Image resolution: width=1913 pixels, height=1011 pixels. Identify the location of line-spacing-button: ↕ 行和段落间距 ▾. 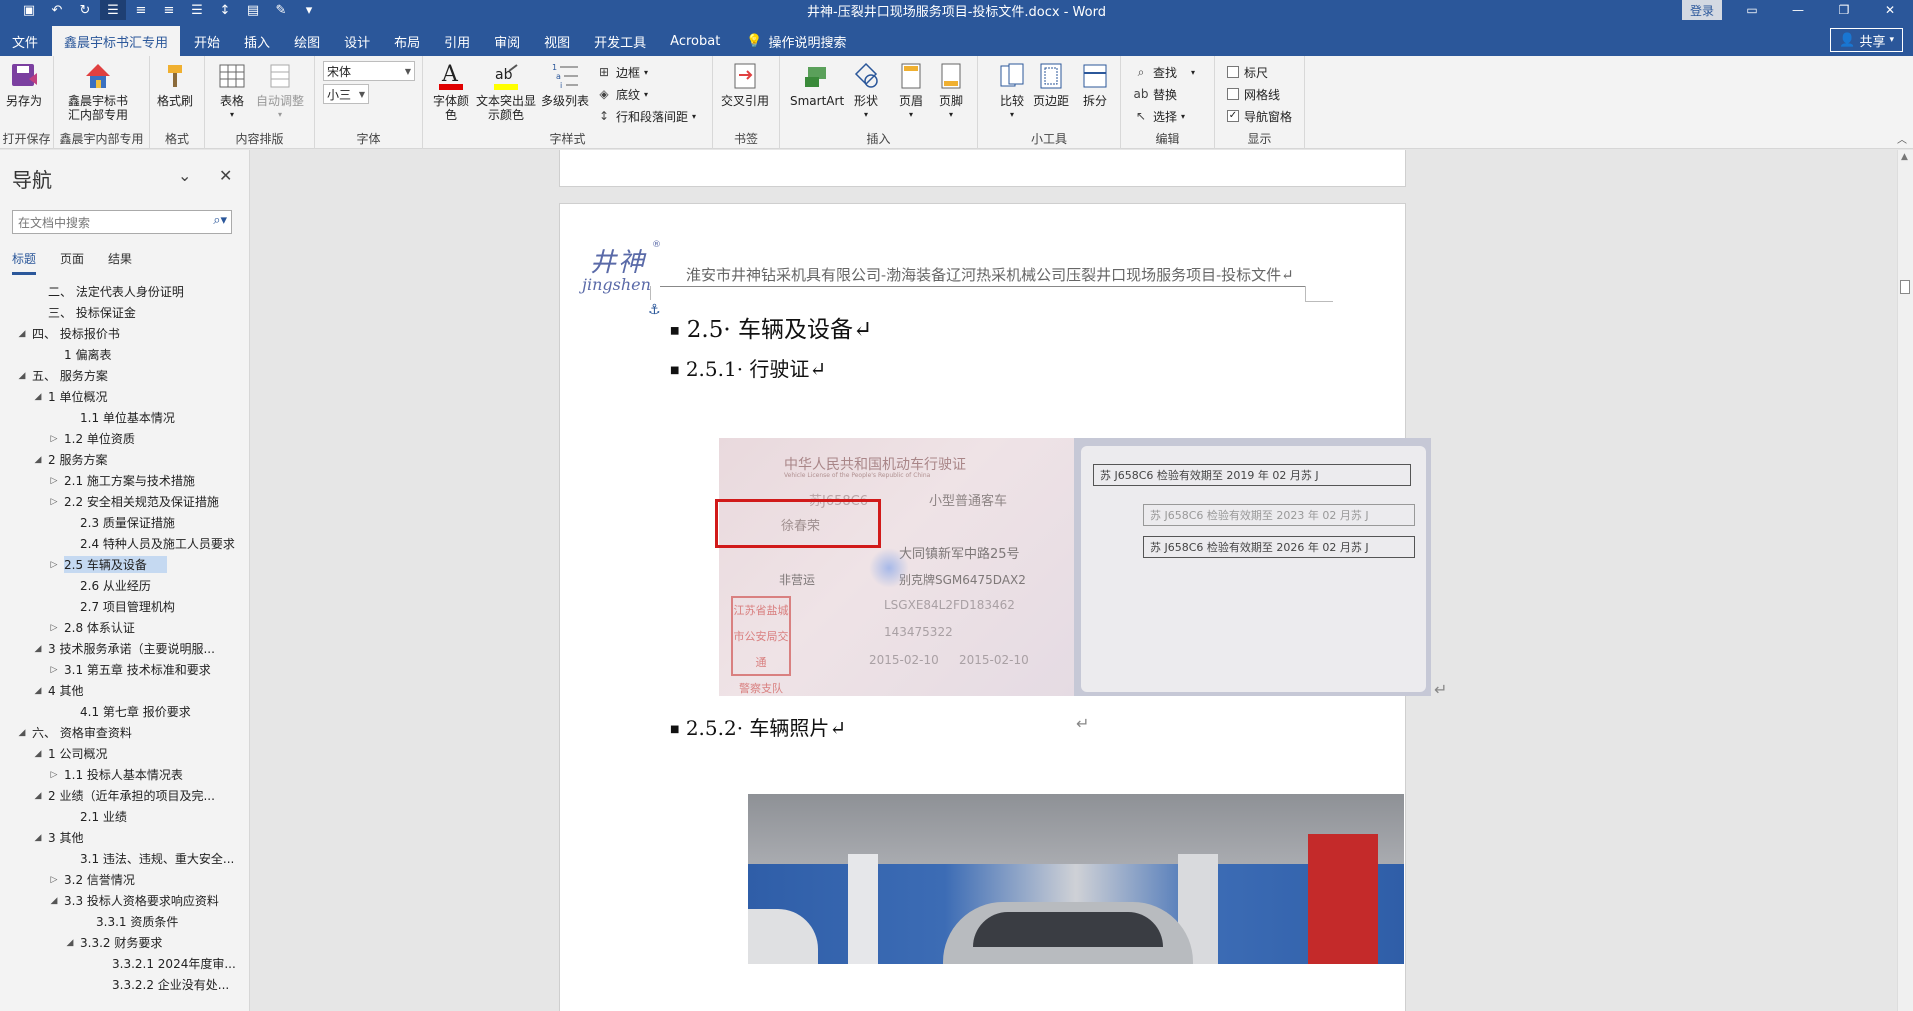
(646, 116).